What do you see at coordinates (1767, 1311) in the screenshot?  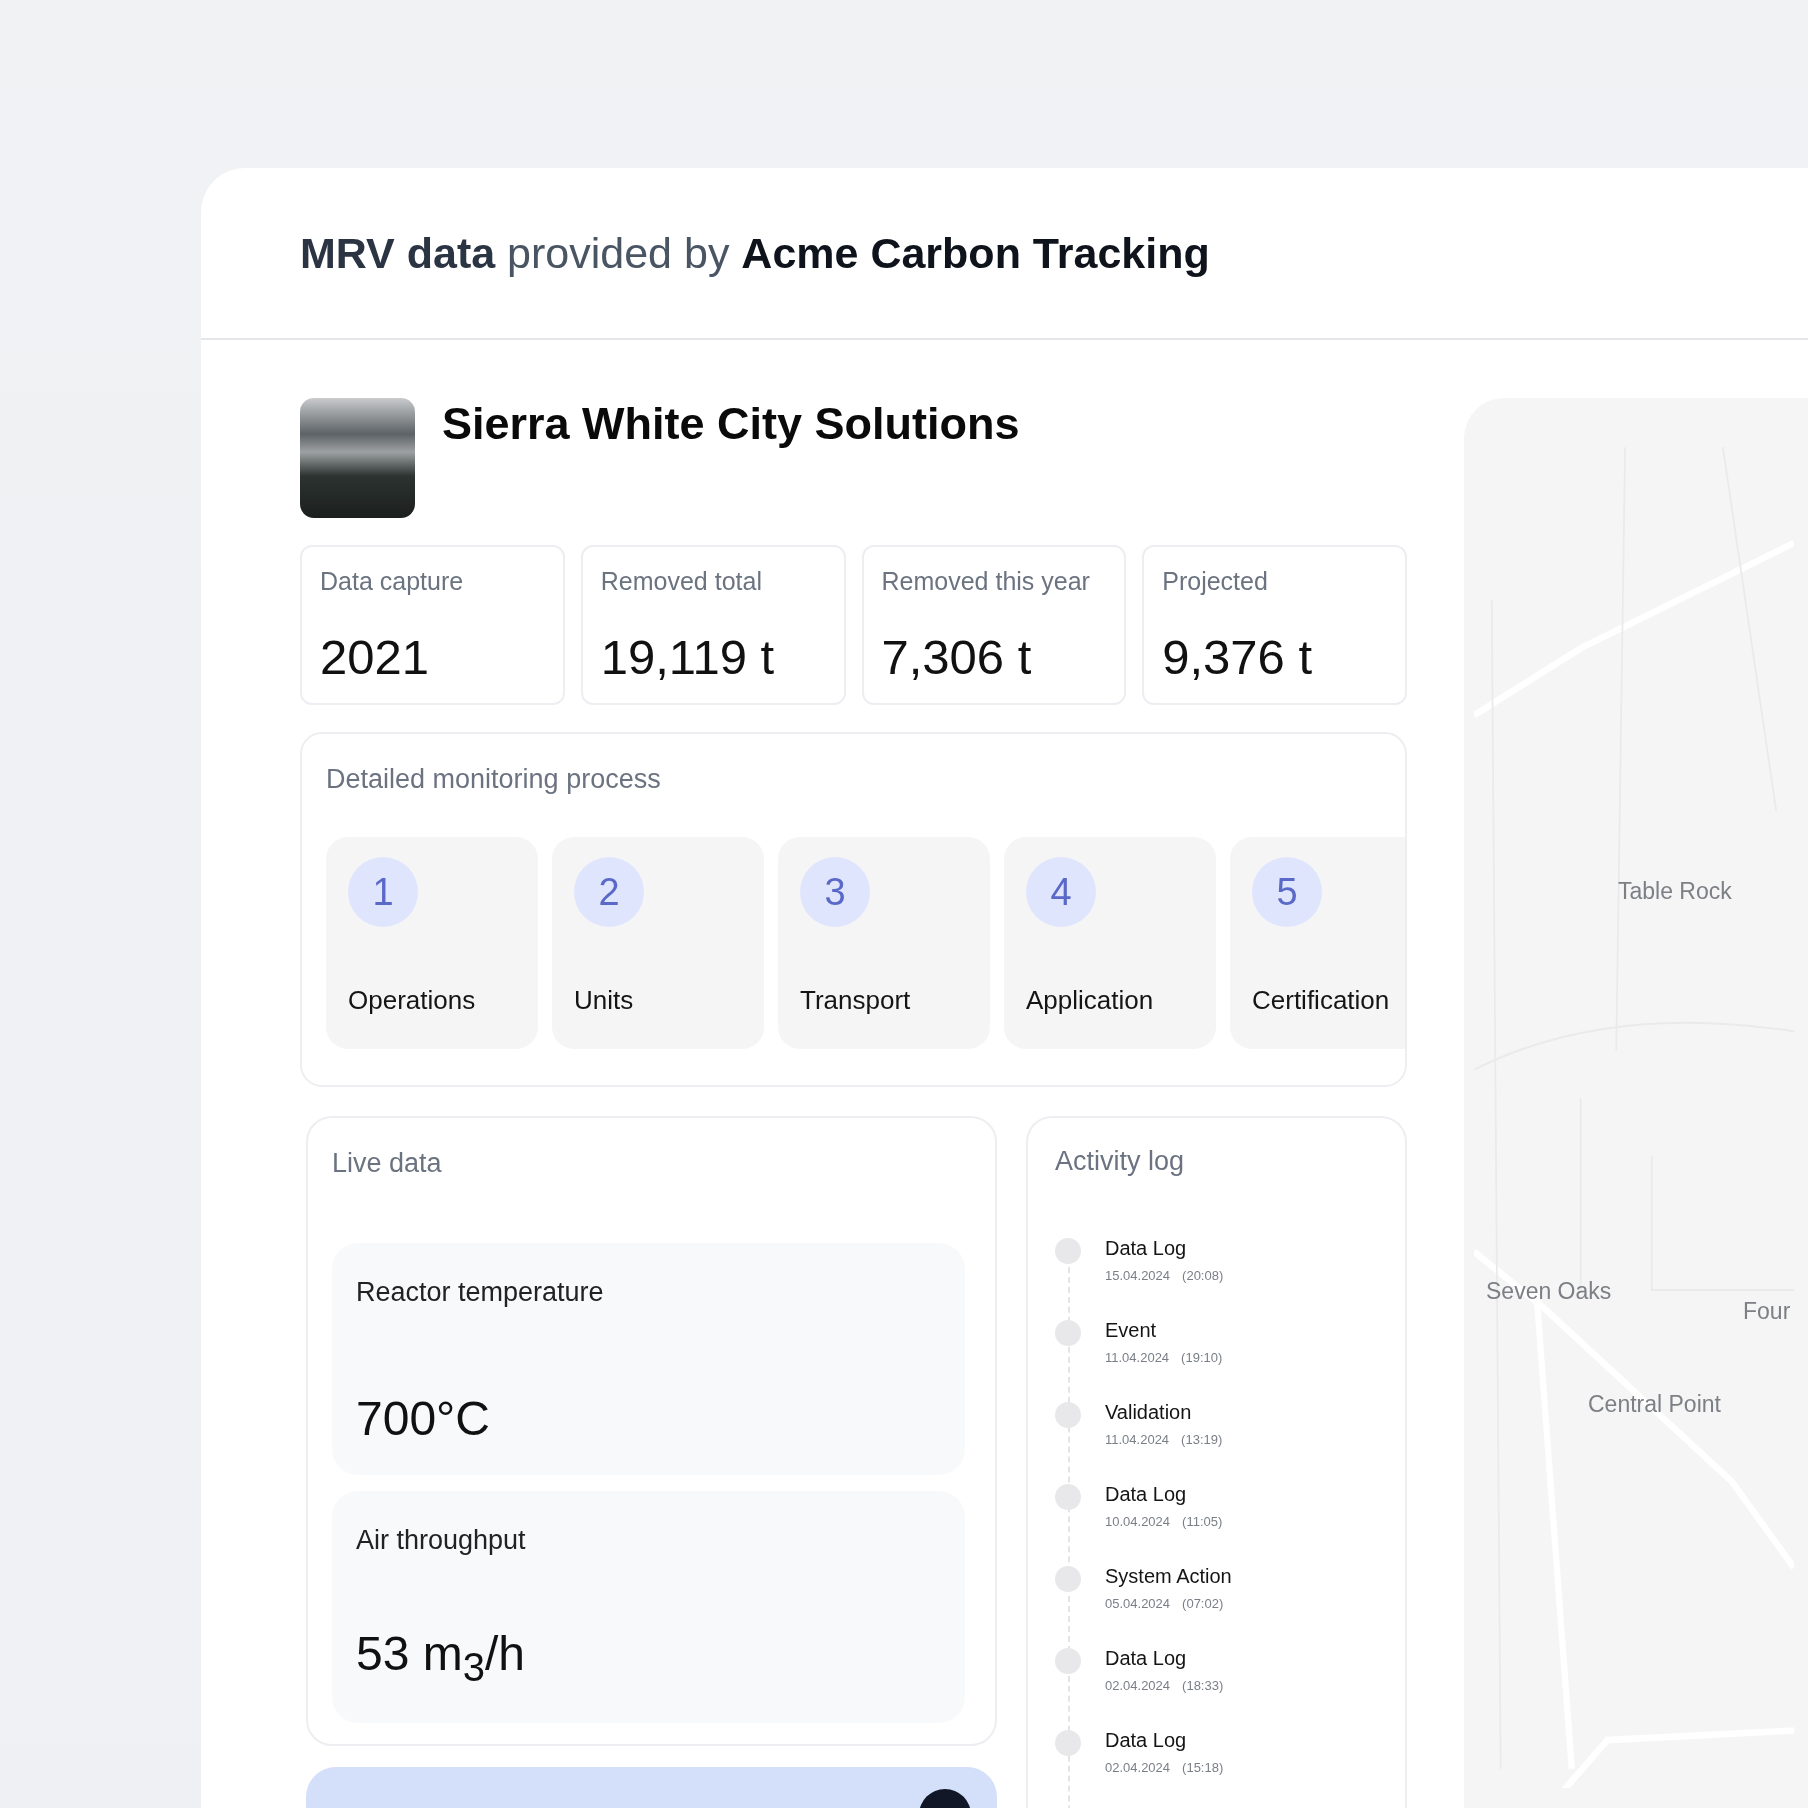 I see `map-place-label: Four` at bounding box center [1767, 1311].